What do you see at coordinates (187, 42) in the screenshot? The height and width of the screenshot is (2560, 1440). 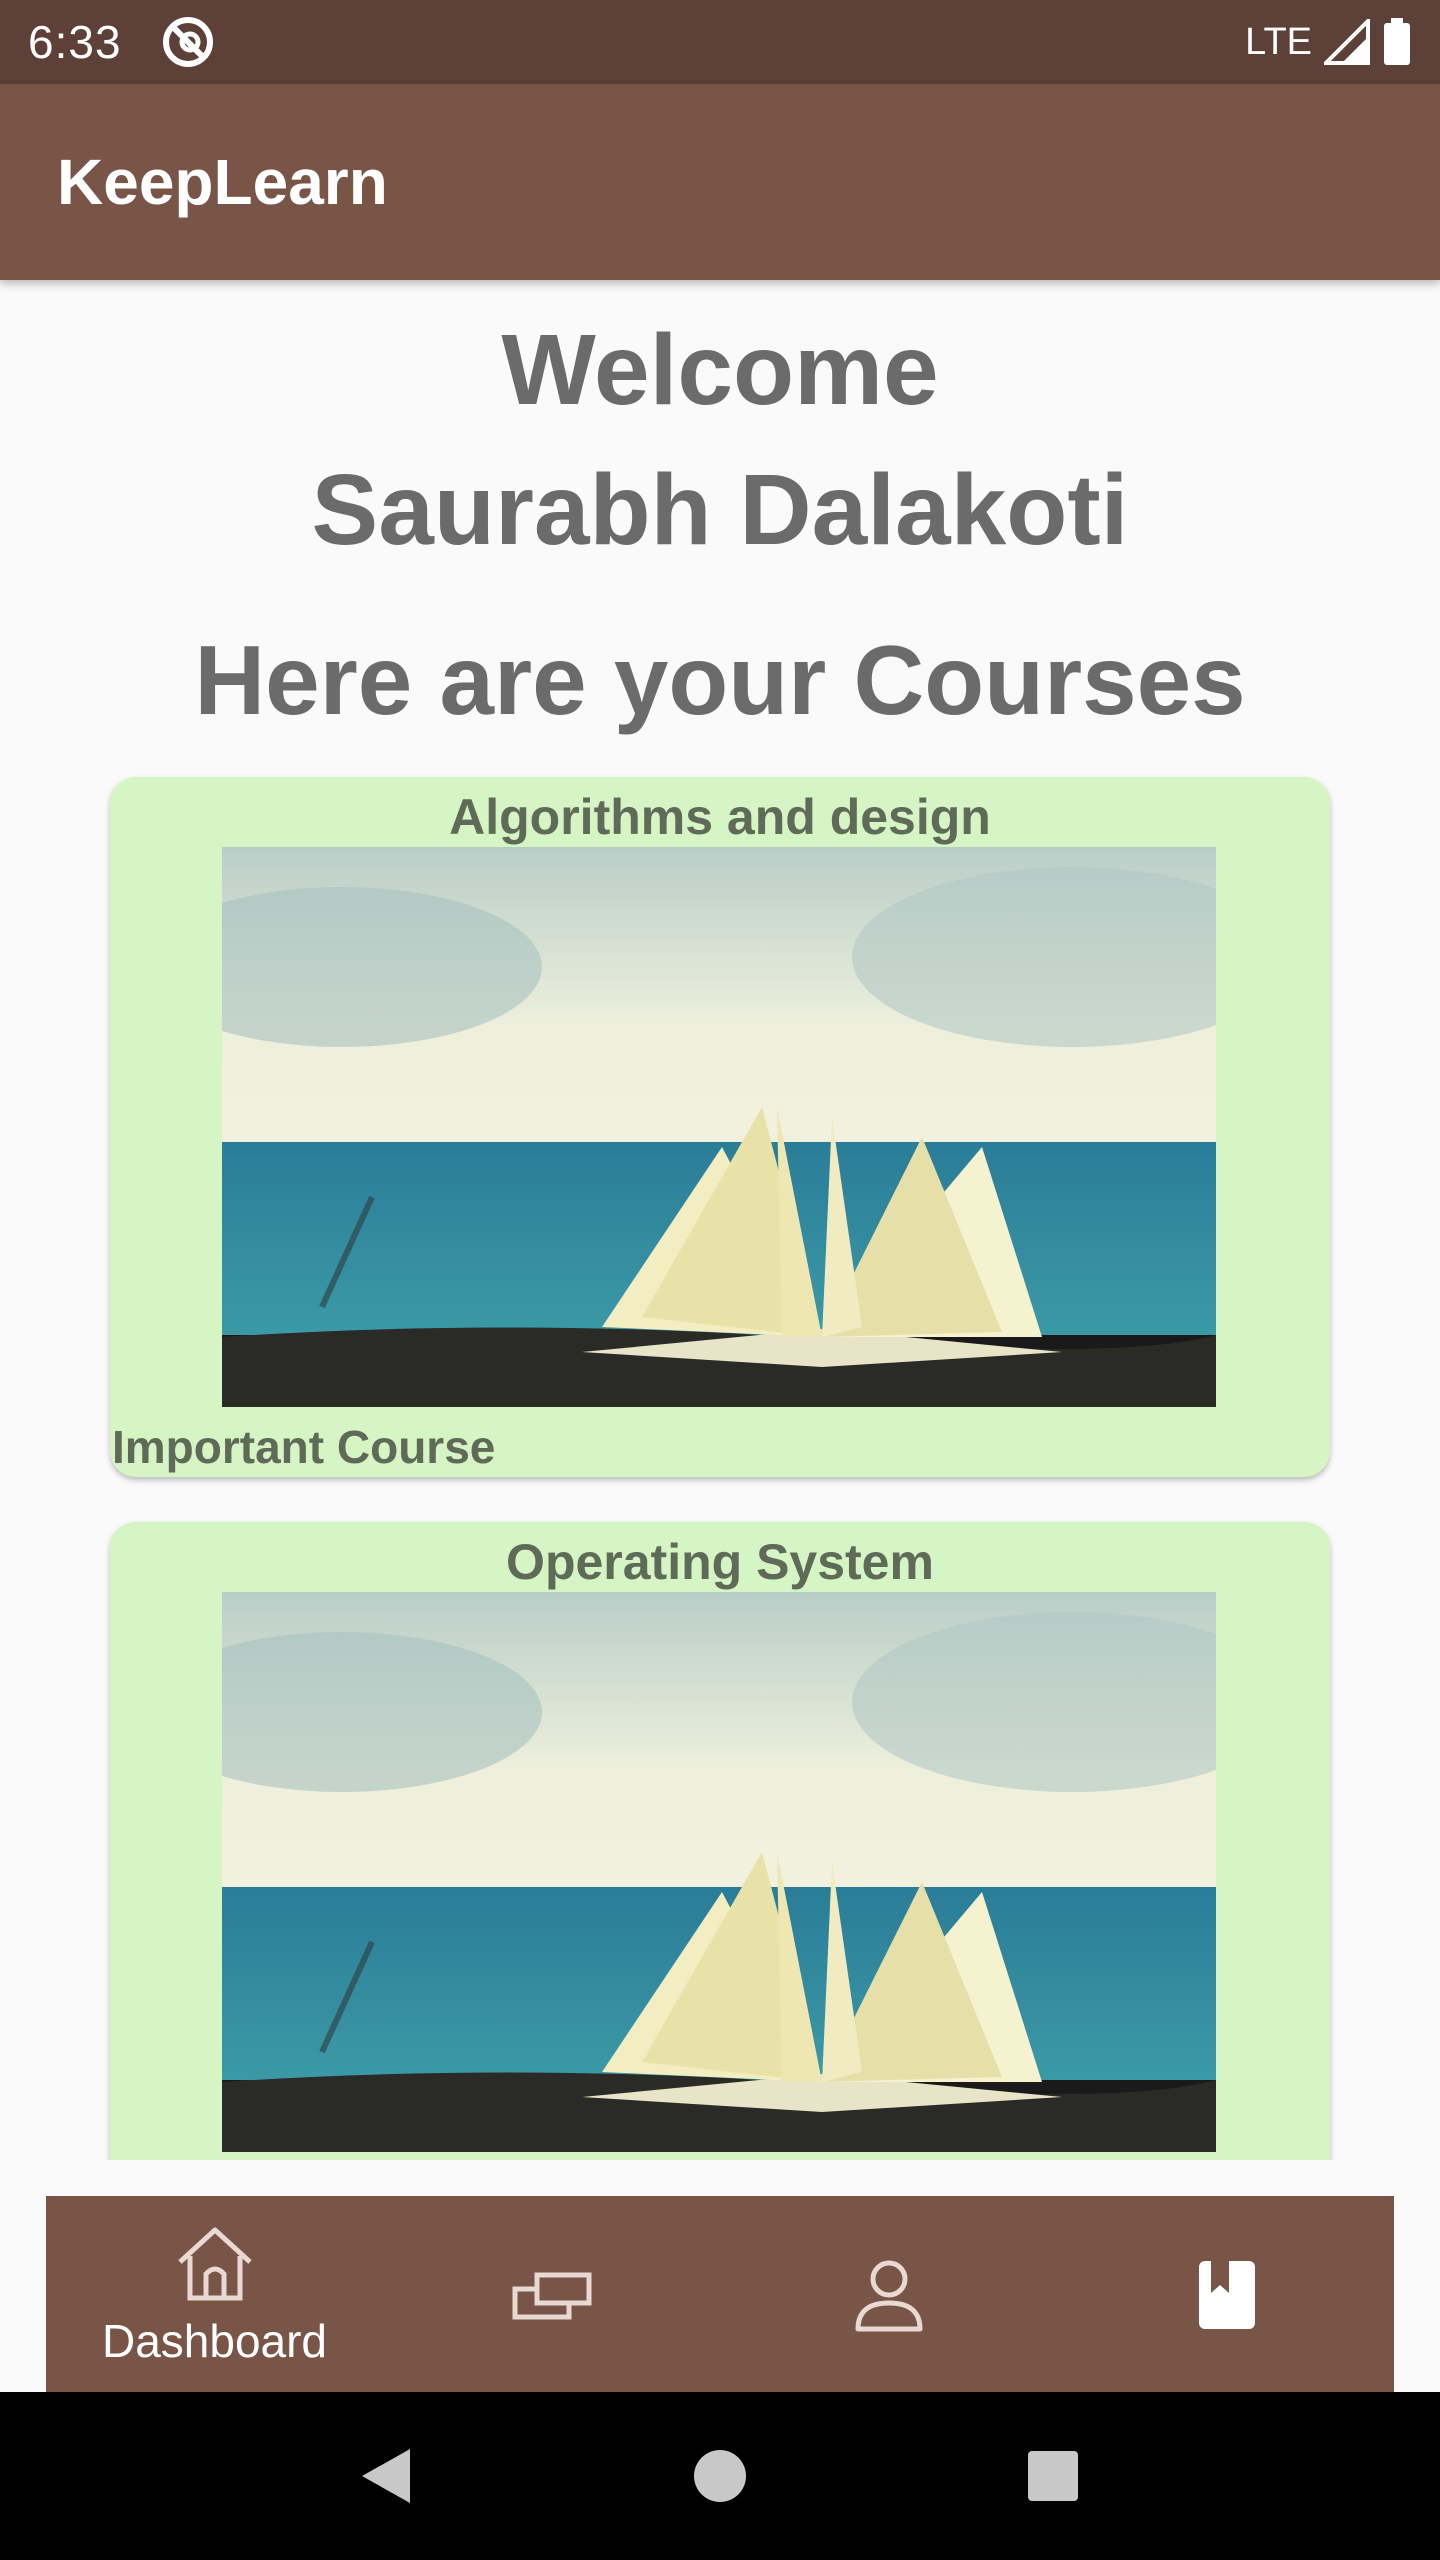 I see `app-notification-icon` at bounding box center [187, 42].